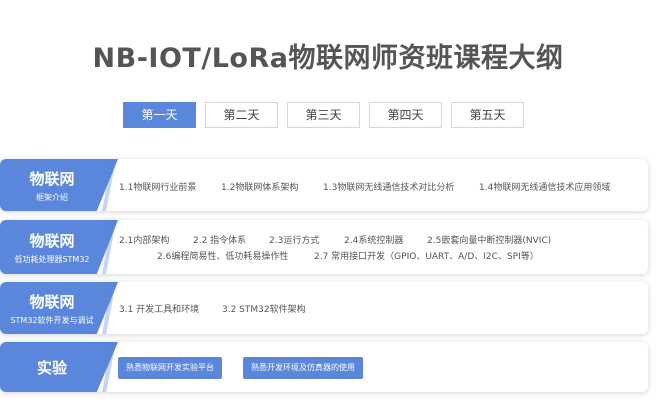  Describe the element at coordinates (144, 241) in the screenshot. I see `topic-item: 2.1内部架构` at that location.